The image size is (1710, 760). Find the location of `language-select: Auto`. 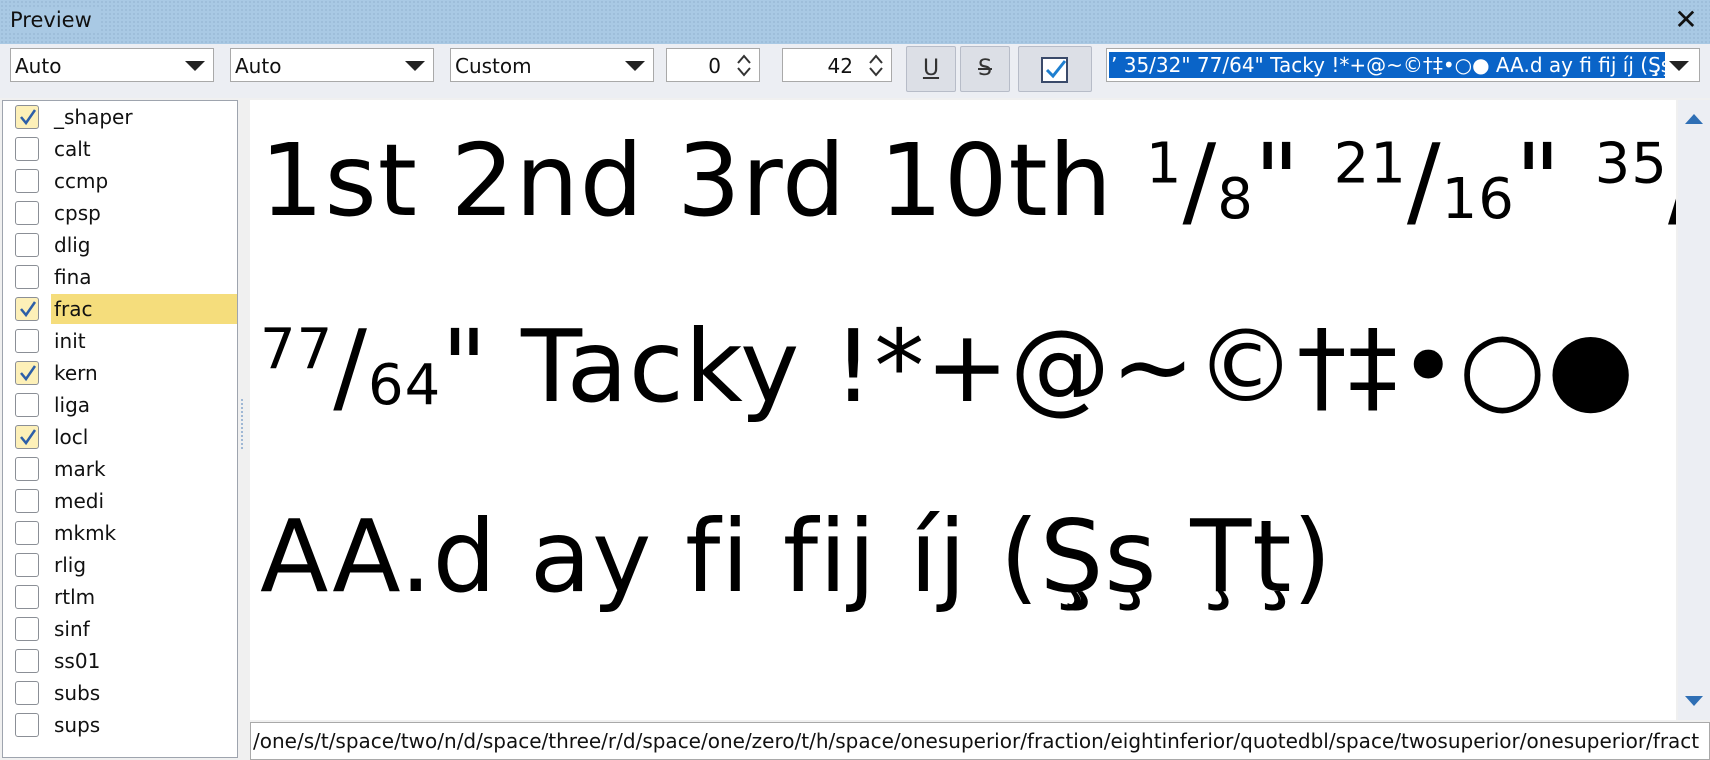

language-select: Auto is located at coordinates (332, 65).